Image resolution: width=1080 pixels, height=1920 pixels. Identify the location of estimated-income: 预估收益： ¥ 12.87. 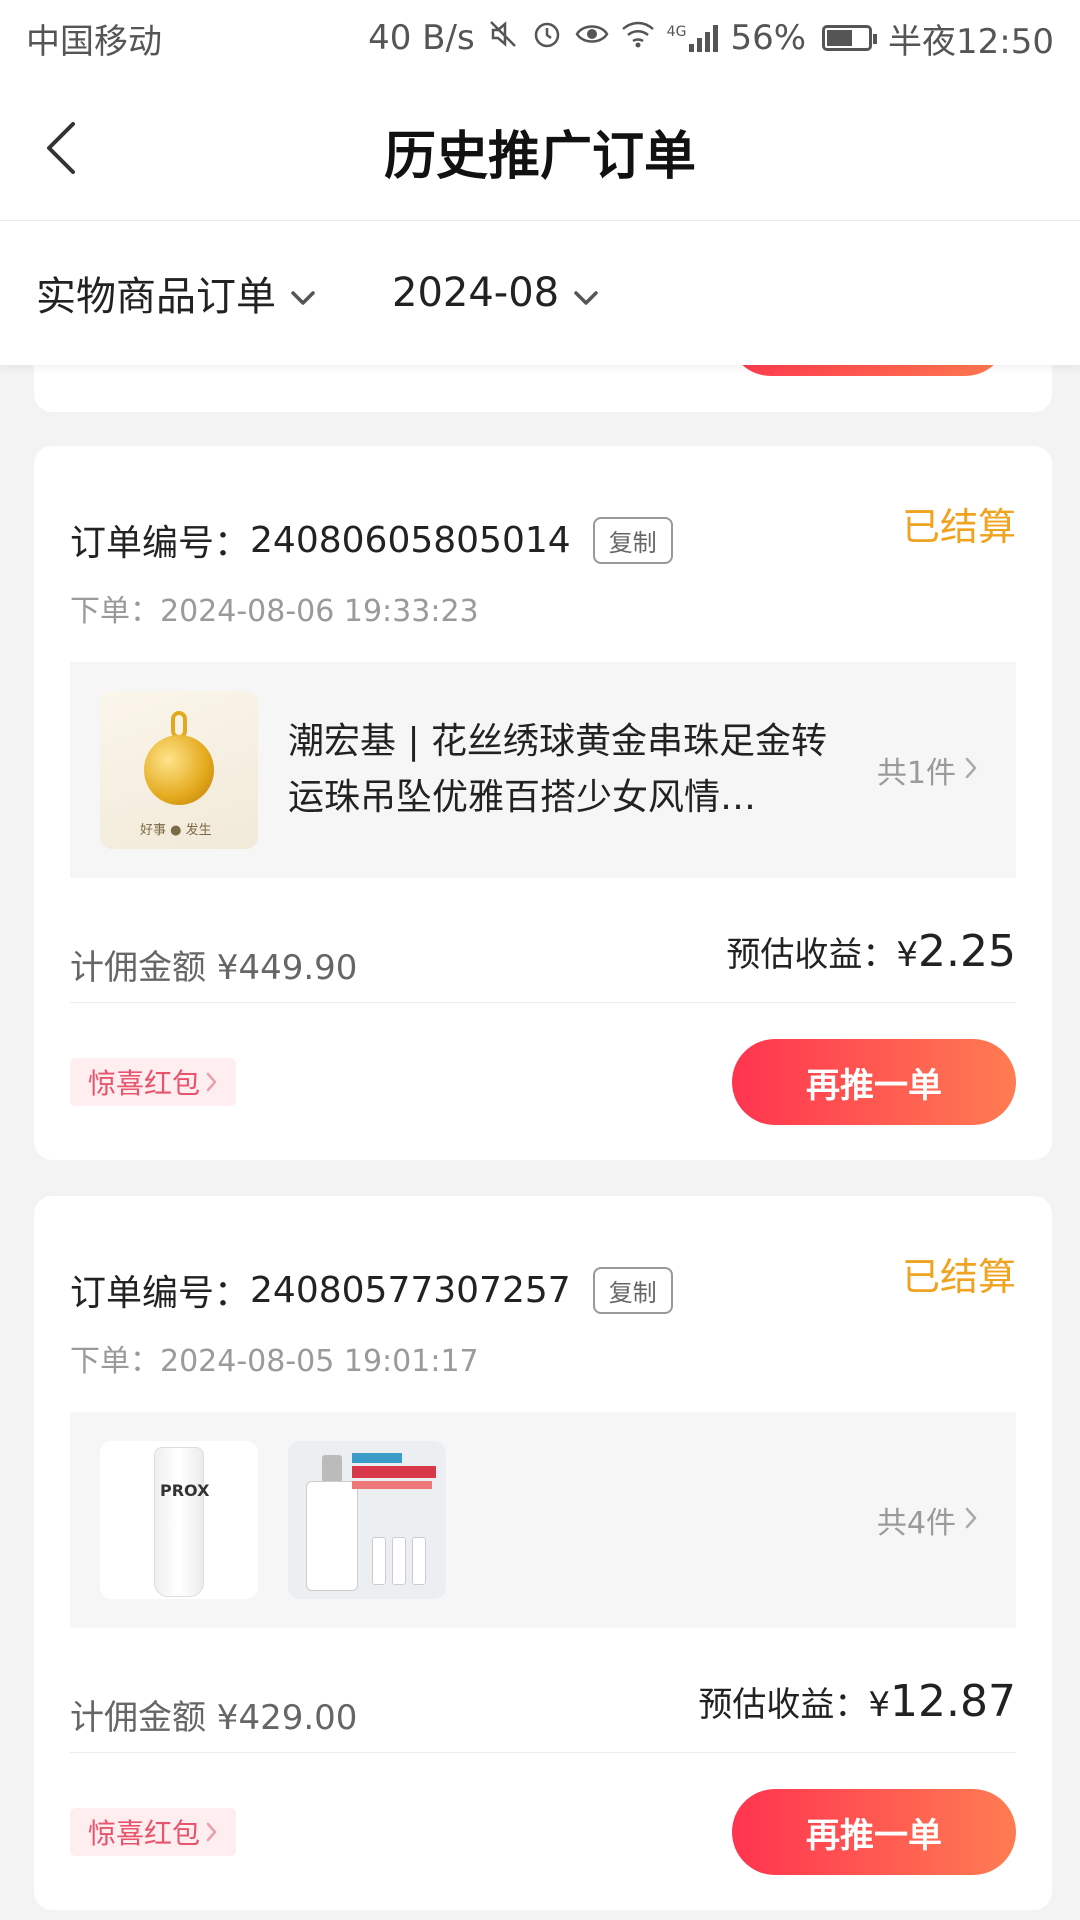
(857, 1701).